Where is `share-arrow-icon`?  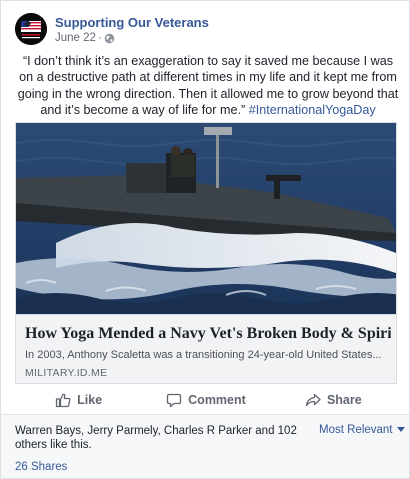
share-arrow-icon is located at coordinates (313, 399).